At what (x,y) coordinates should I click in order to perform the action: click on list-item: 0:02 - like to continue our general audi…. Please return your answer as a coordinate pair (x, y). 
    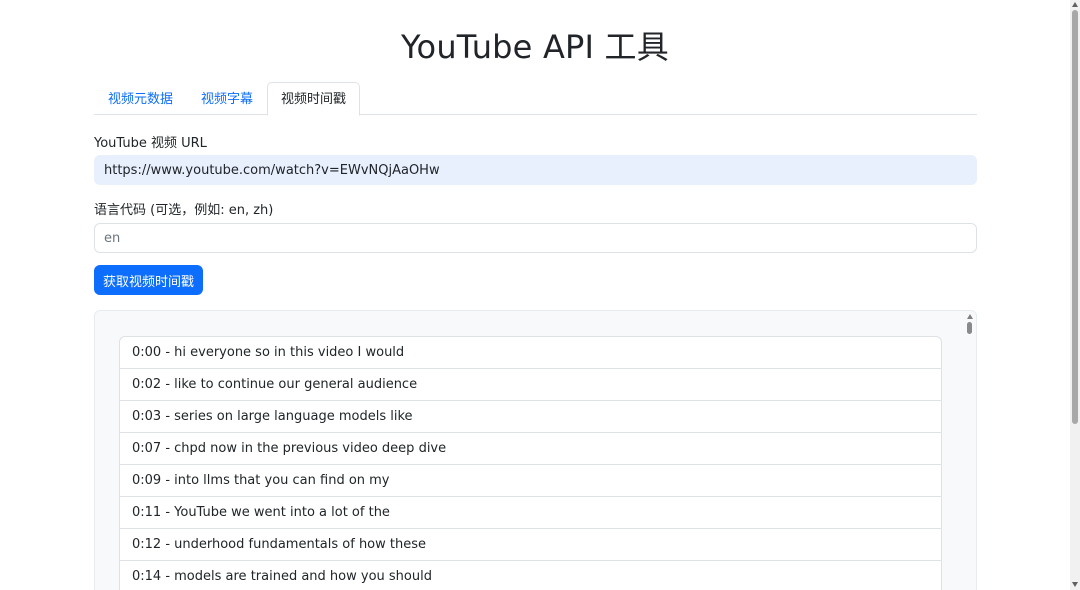
    Looking at the image, I should click on (530, 385).